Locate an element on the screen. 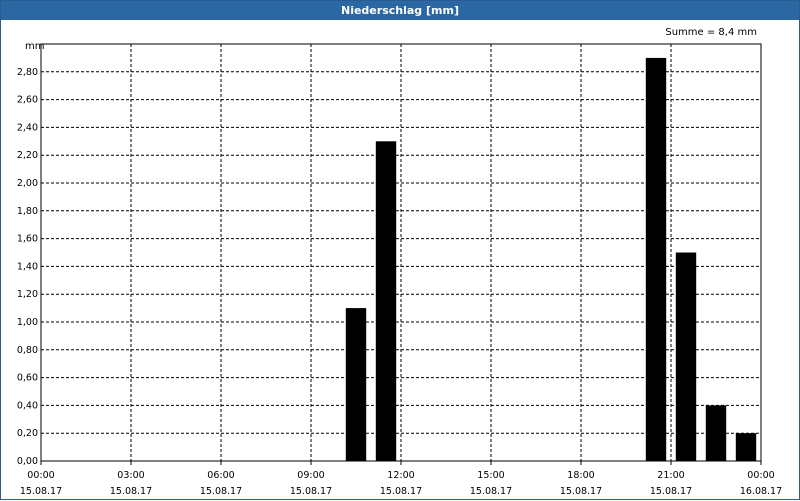 The image size is (800, 501). x-tick-time-label: 18:00 is located at coordinates (580, 475).